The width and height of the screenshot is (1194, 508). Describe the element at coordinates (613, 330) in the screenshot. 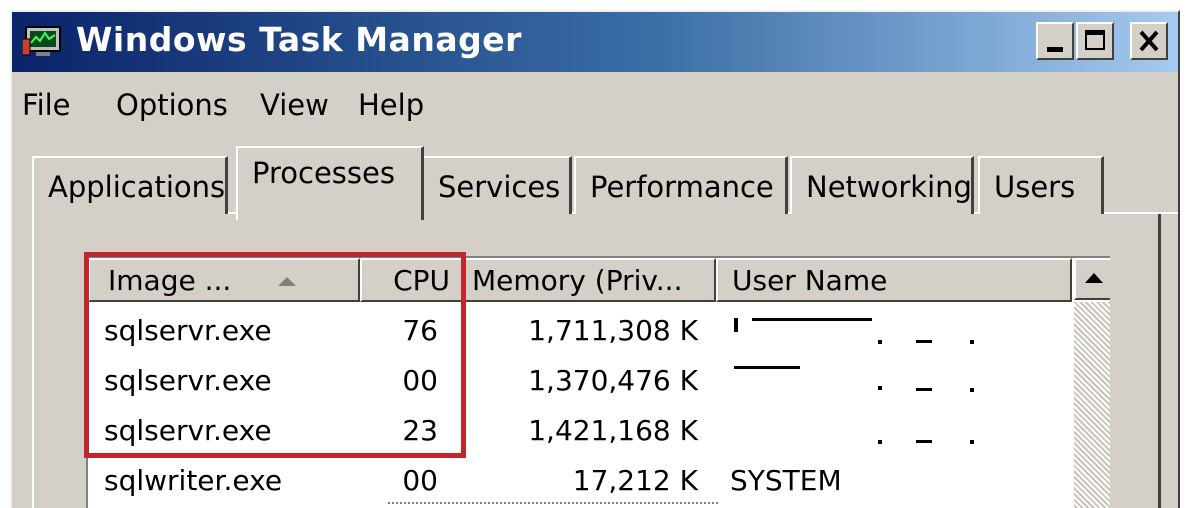

I see `process-memory: 1,711,308 K` at that location.